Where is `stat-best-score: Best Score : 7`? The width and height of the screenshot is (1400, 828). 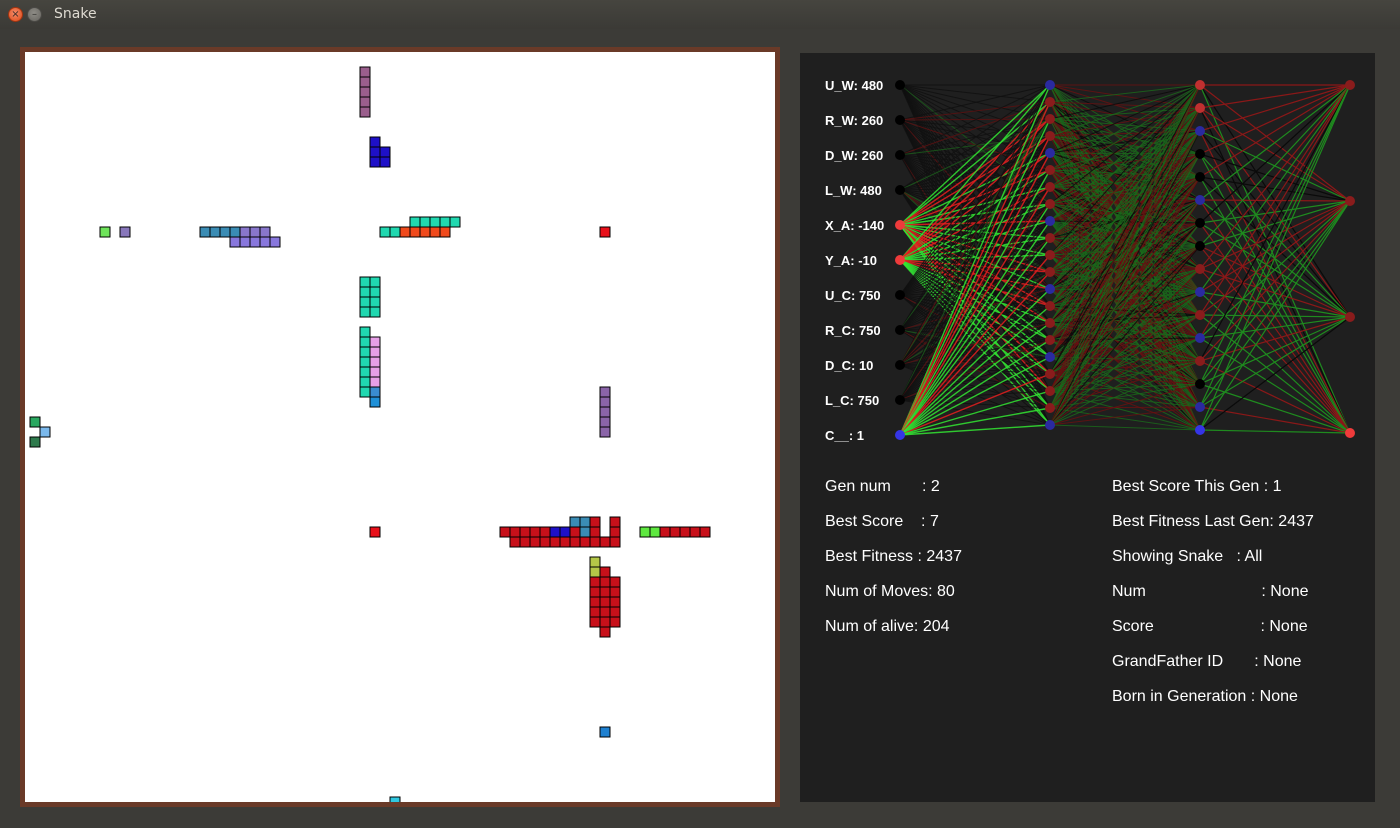 stat-best-score: Best Score : 7 is located at coordinates (882, 521).